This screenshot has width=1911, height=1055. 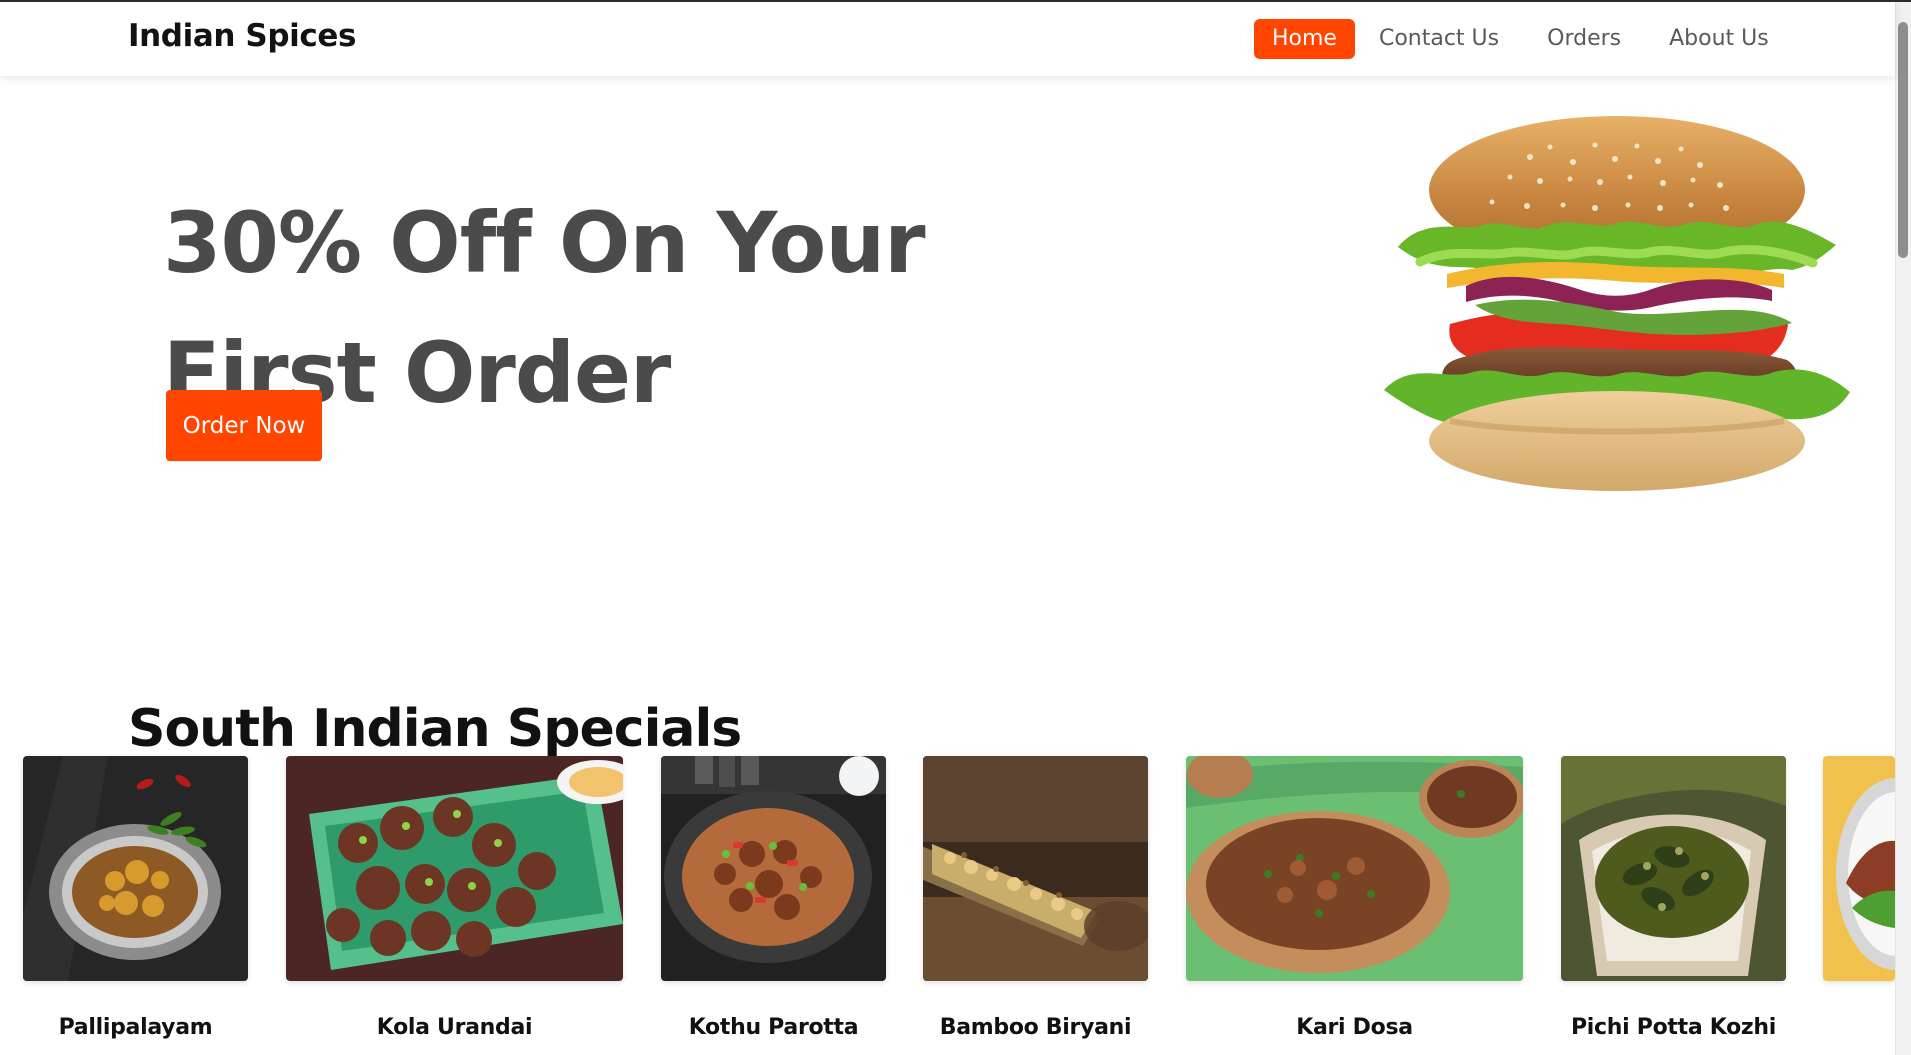 I want to click on section-heading: South Indian Specials, so click(x=435, y=729).